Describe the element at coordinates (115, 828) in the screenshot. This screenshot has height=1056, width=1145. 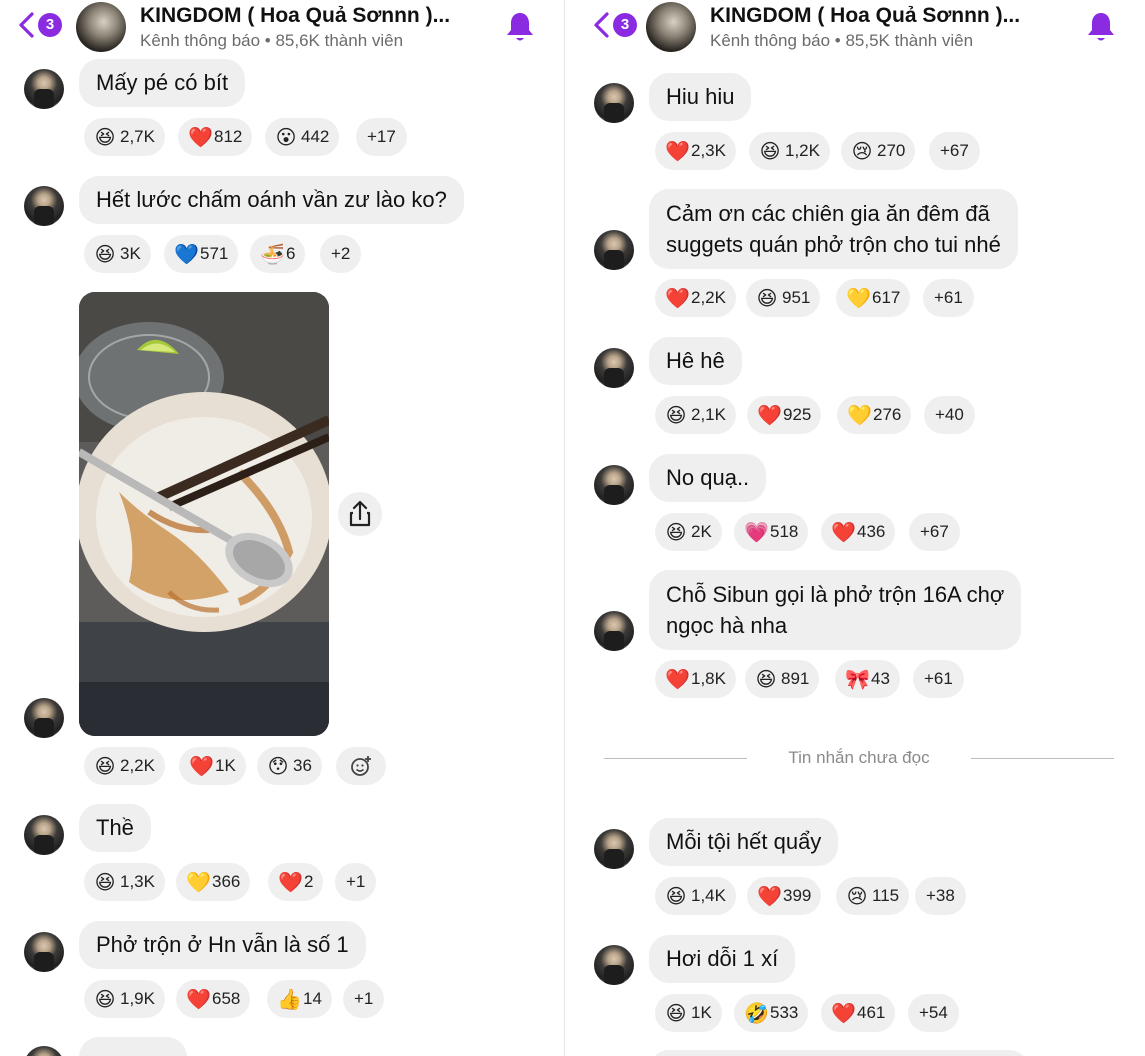
I see `message-bubble: Thề` at that location.